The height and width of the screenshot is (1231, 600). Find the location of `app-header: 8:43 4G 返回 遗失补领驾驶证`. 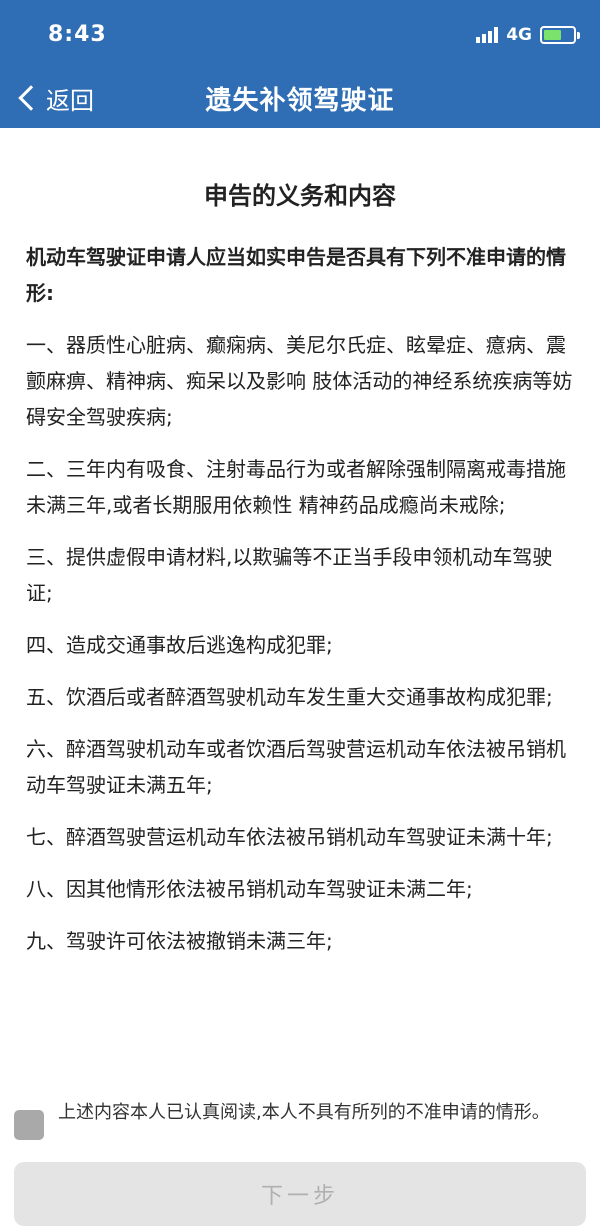

app-header: 8:43 4G 返回 遗失补领驾驶证 is located at coordinates (300, 64).